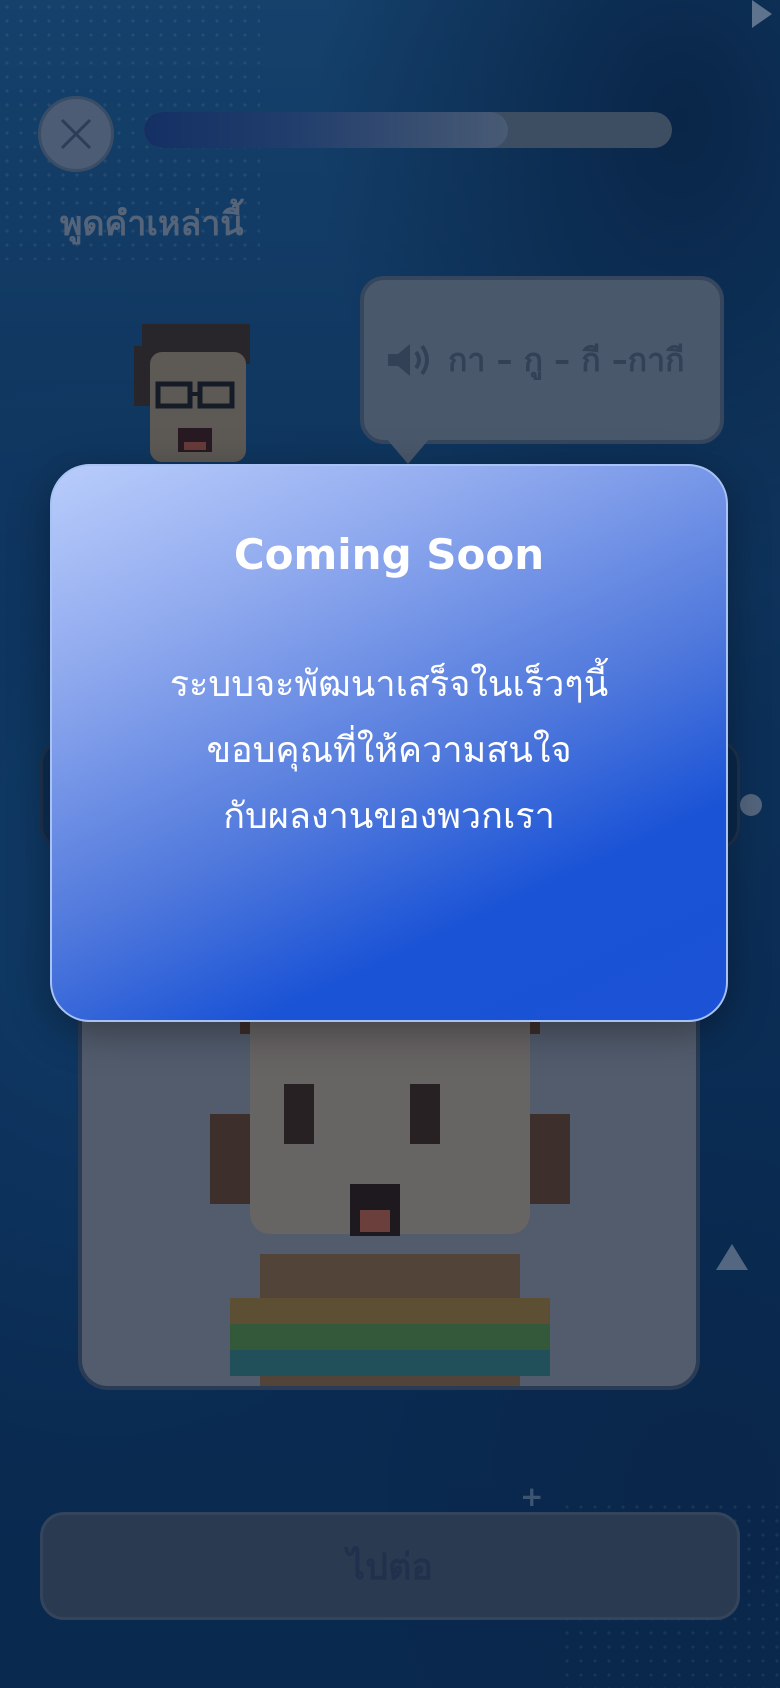 The image size is (780, 1688). I want to click on dialog-message-line: ขอบคุณที่ให้ความสนใจ, so click(389, 750).